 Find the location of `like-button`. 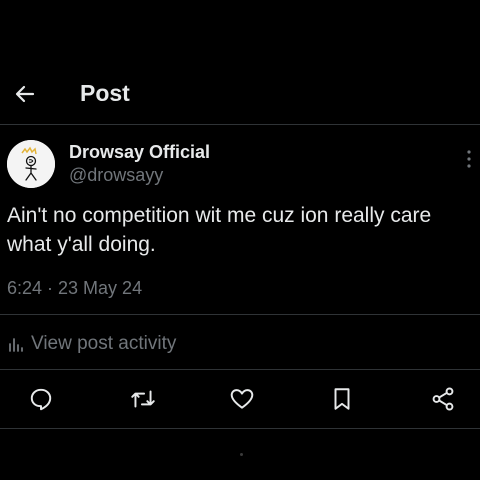

like-button is located at coordinates (242, 399).